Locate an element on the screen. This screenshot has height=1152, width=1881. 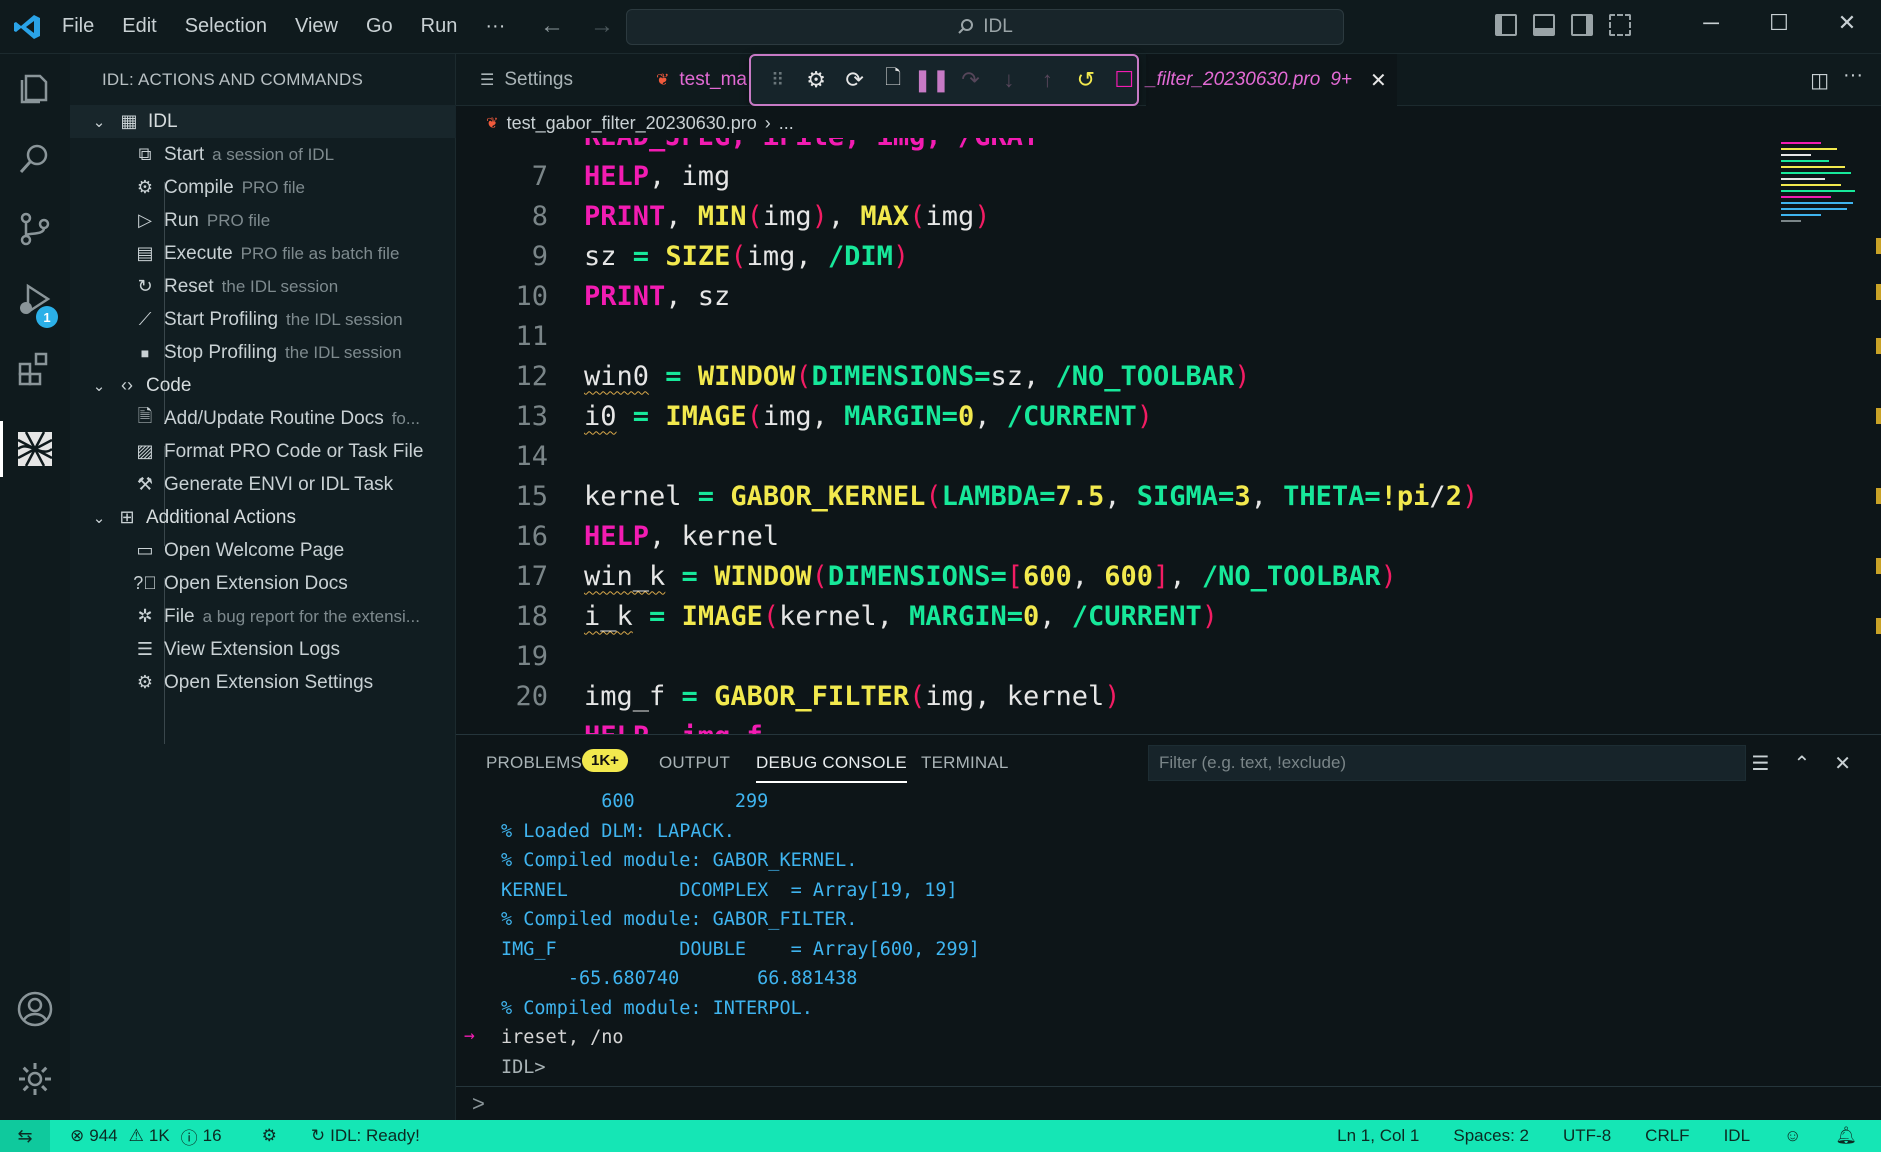
minimize-button: ─ is located at coordinates (1711, 23).